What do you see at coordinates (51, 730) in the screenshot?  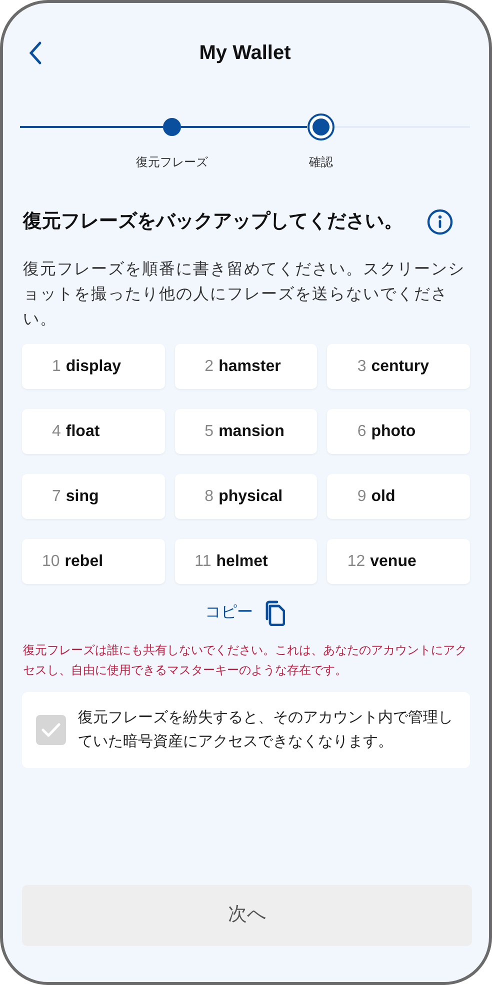 I see `check-icon` at bounding box center [51, 730].